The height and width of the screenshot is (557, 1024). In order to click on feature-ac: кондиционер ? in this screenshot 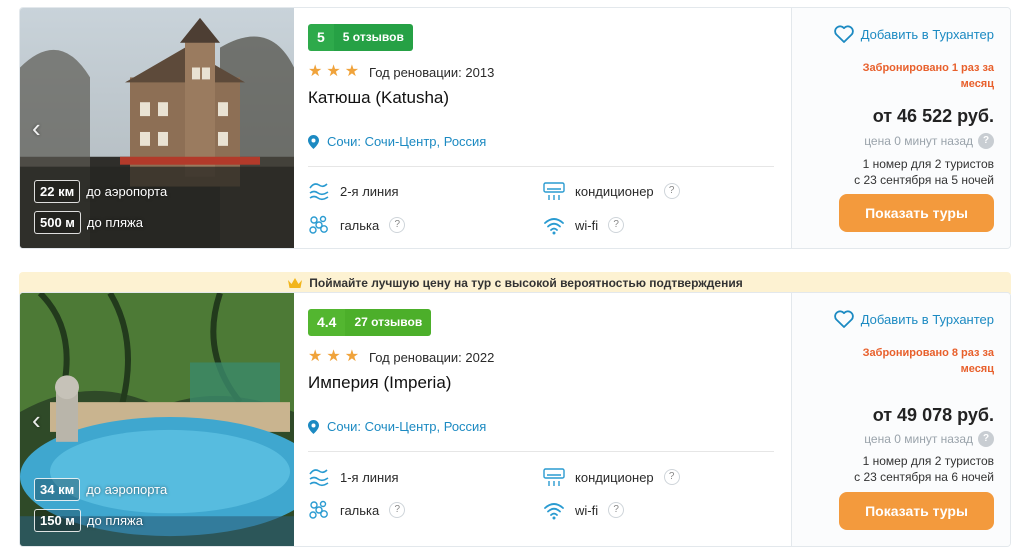, I will do `click(611, 477)`.